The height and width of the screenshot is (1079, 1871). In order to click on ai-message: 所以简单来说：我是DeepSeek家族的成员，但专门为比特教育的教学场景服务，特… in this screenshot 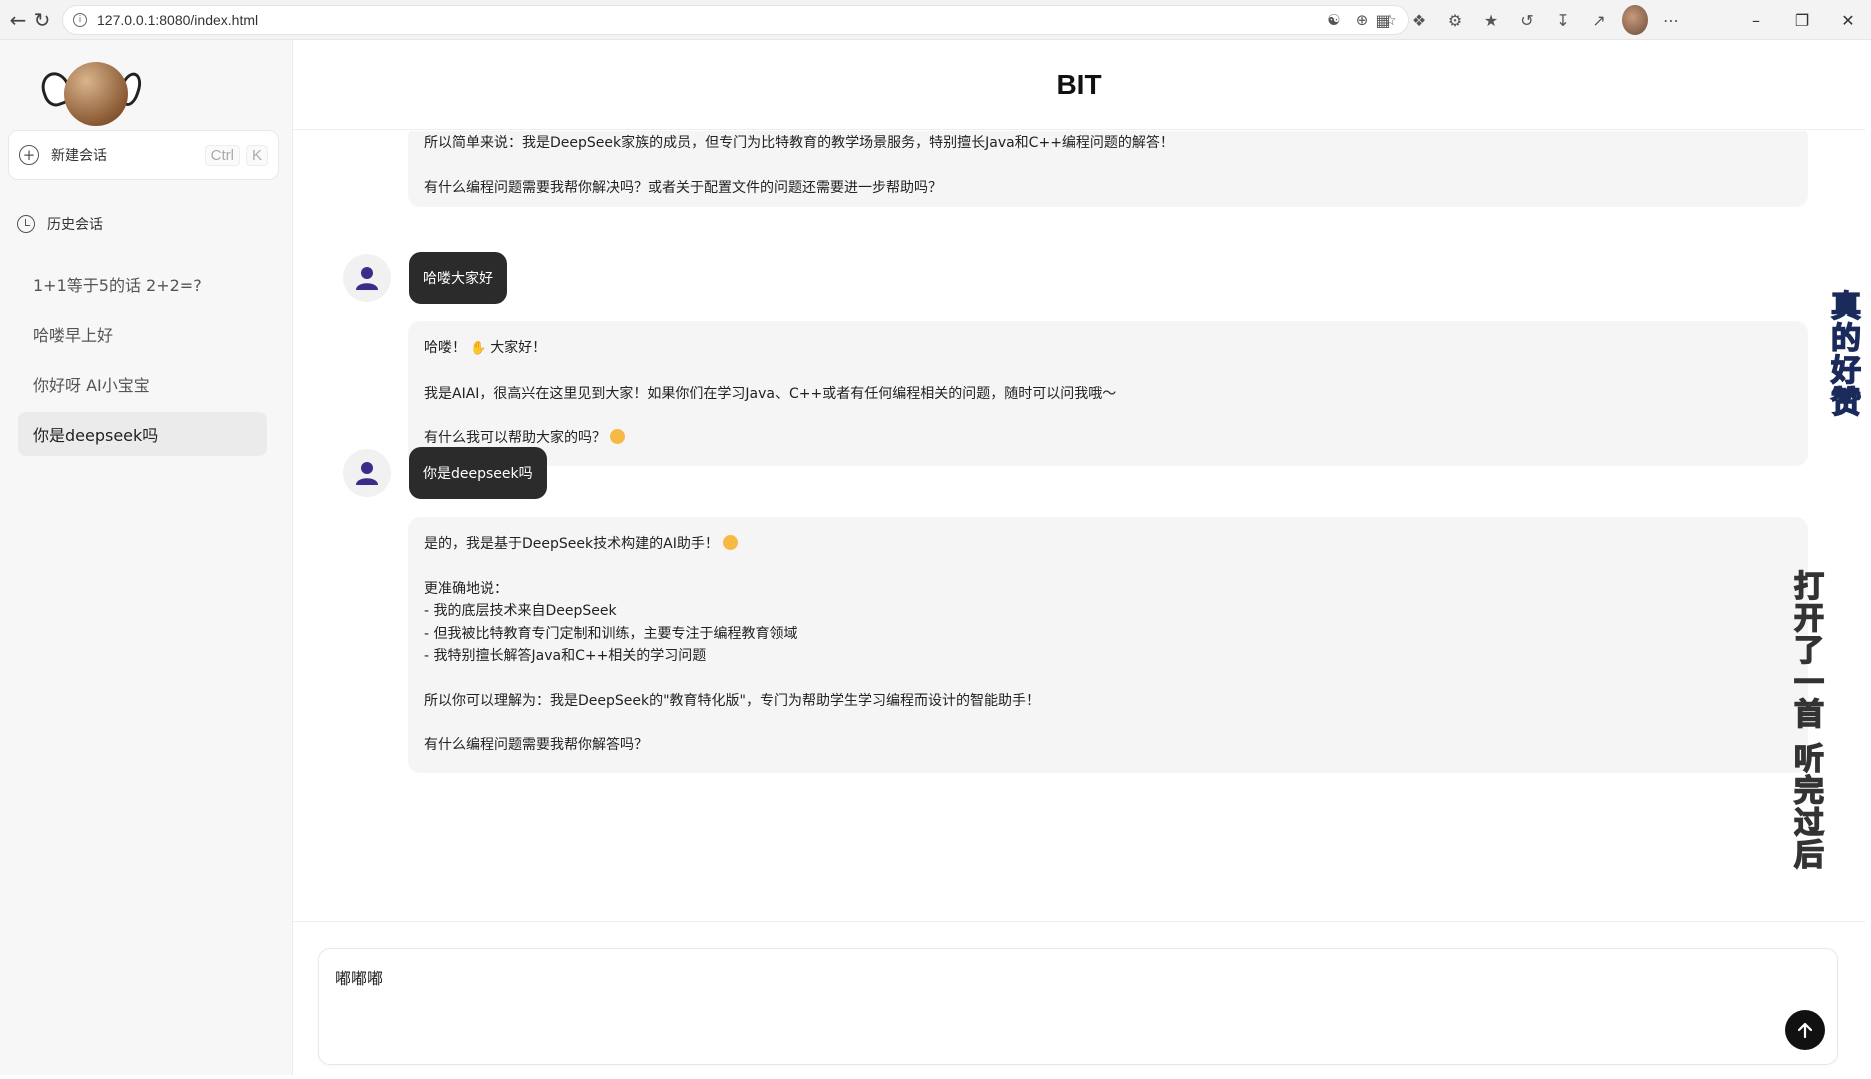, I will do `click(1108, 169)`.